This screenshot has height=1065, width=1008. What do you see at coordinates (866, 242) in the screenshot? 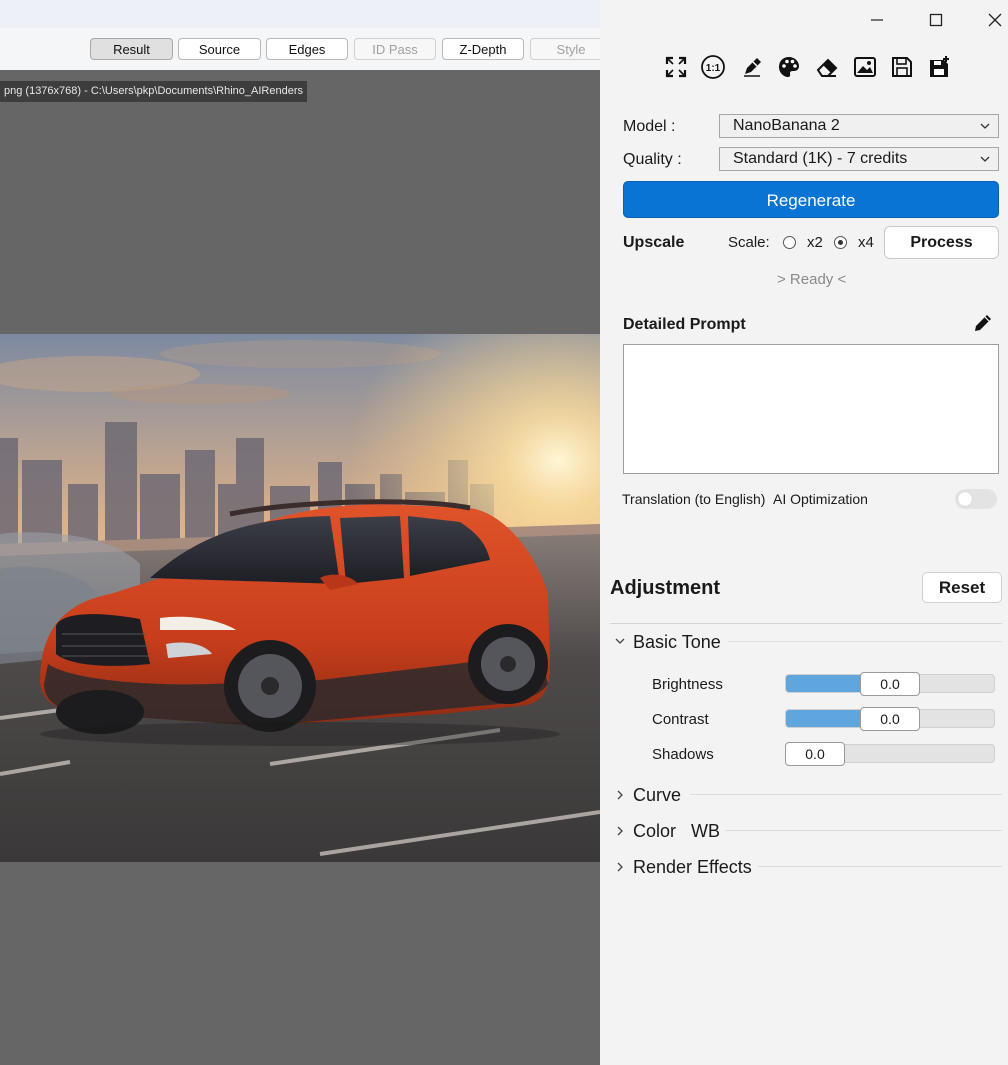
I see `scale-x4-label: x4` at bounding box center [866, 242].